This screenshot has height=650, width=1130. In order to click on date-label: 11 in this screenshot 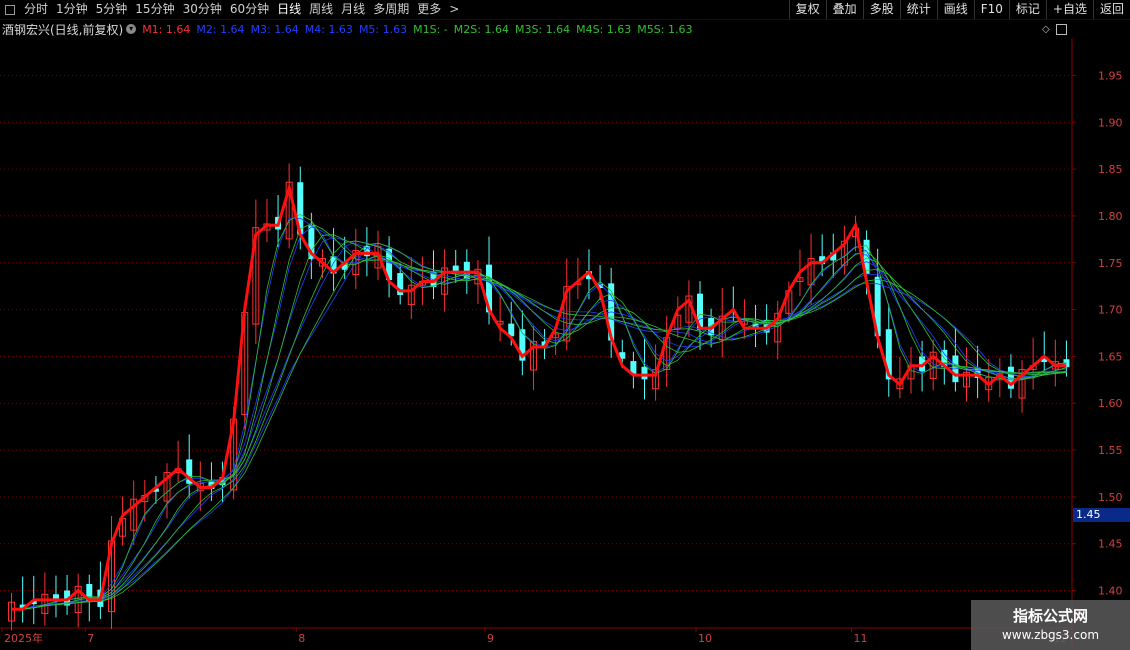, I will do `click(860, 638)`.